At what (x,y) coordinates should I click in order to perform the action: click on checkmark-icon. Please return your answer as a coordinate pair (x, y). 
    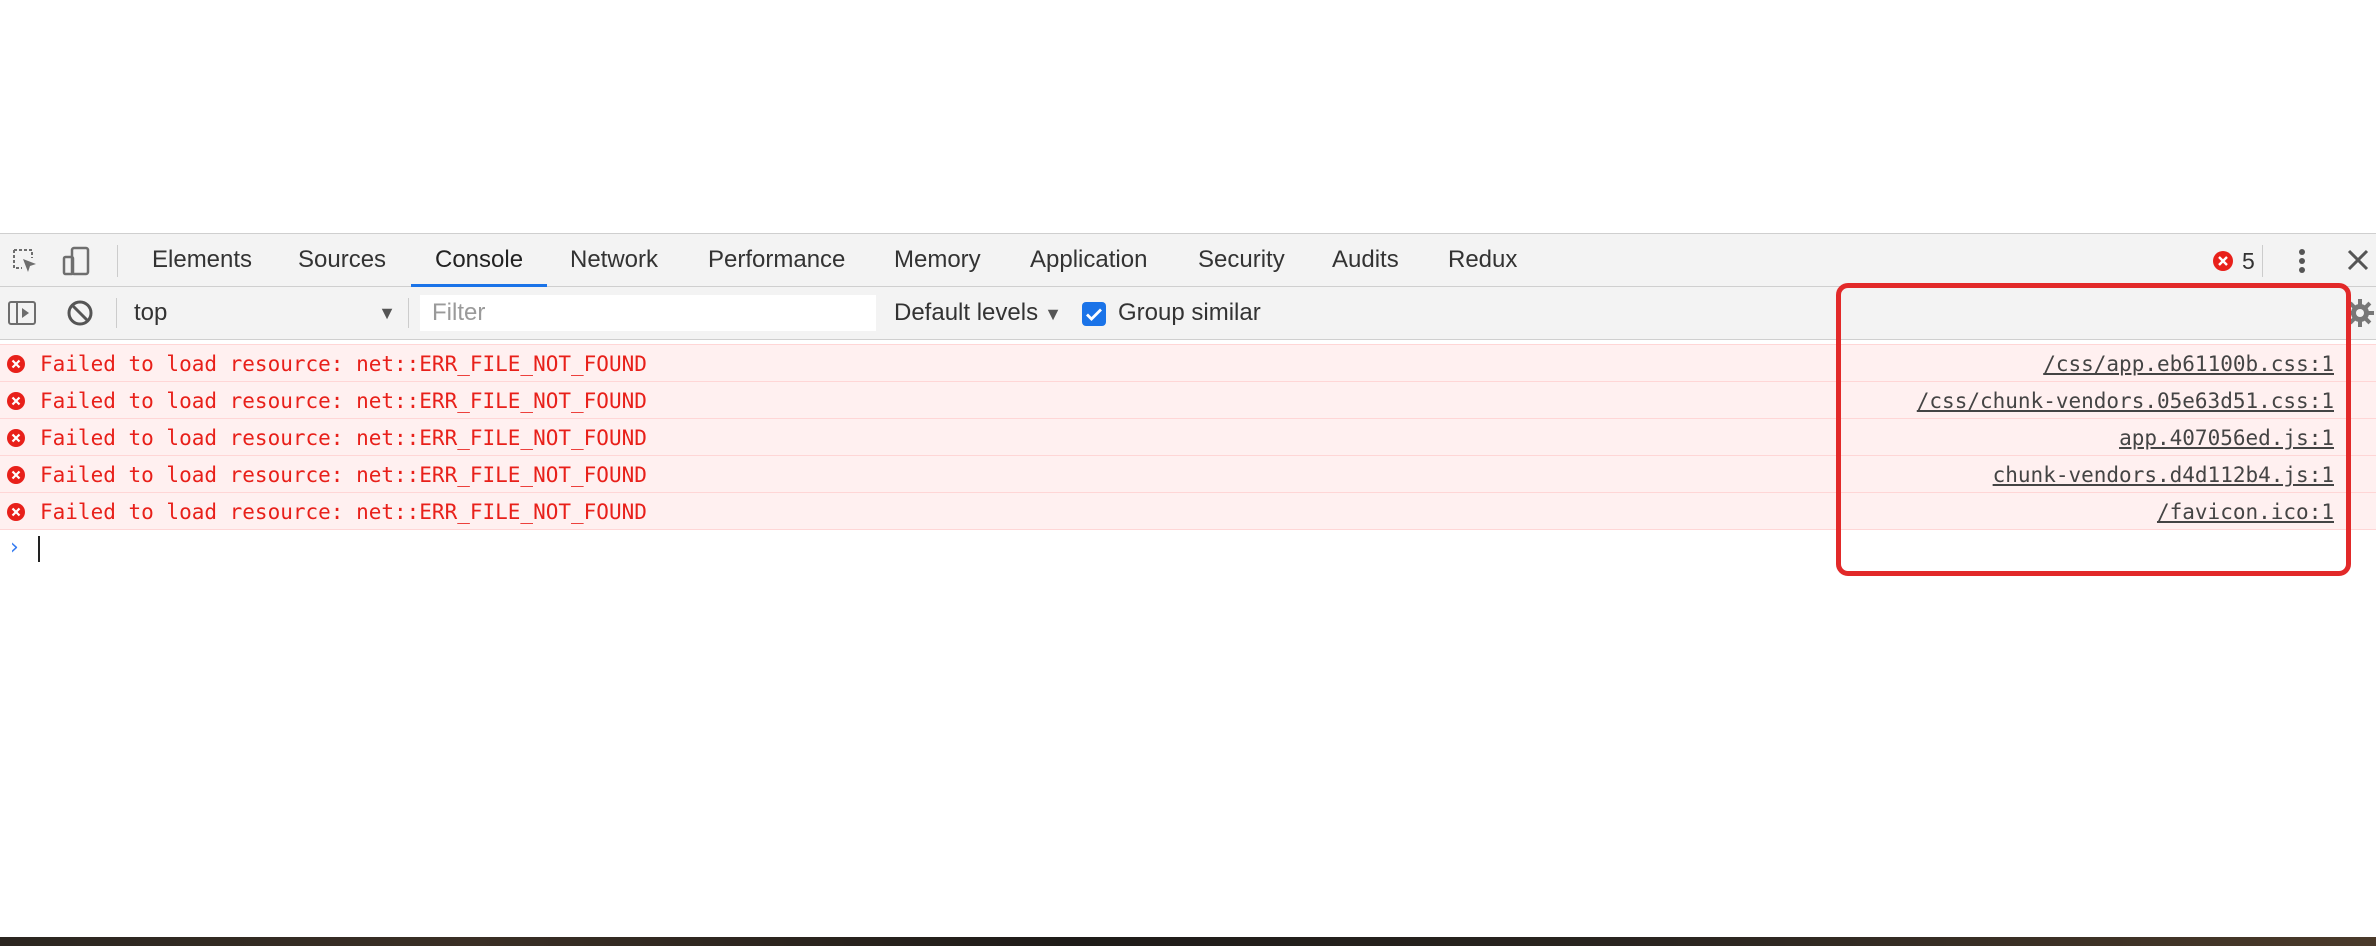
    Looking at the image, I should click on (1094, 314).